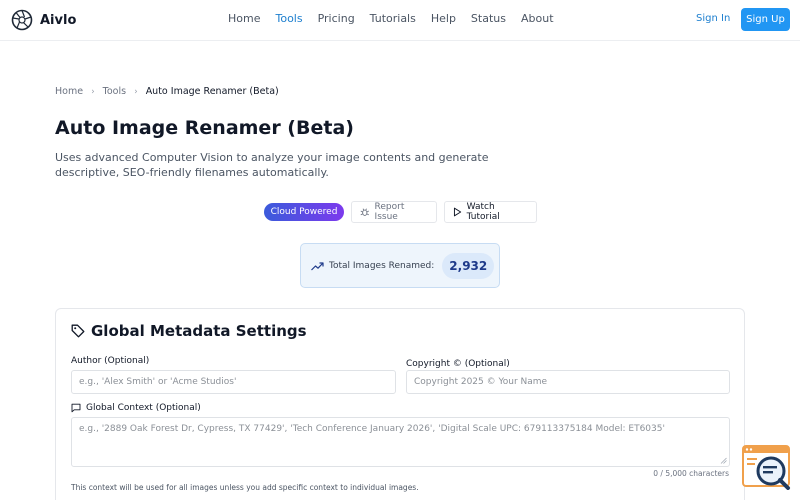 The image size is (800, 500). Describe the element at coordinates (468, 265) in the screenshot. I see `stat-value: 2,932` at that location.